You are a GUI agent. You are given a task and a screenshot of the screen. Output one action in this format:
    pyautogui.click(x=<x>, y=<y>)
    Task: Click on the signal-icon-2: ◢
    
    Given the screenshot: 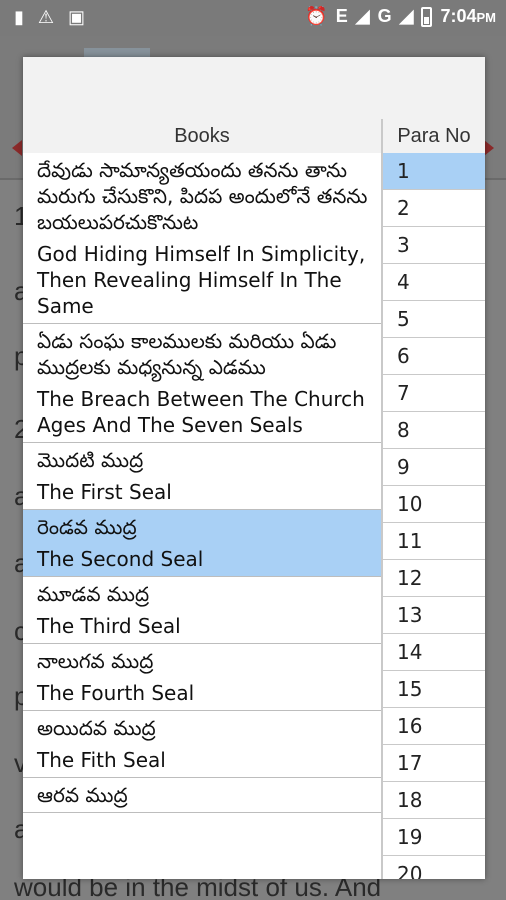 What is the action you would take?
    pyautogui.click(x=406, y=16)
    